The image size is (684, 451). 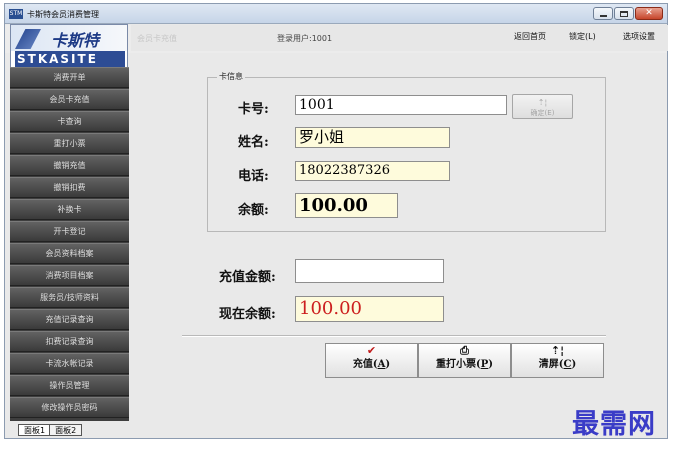 I want to click on maximize-icon, so click(x=624, y=13).